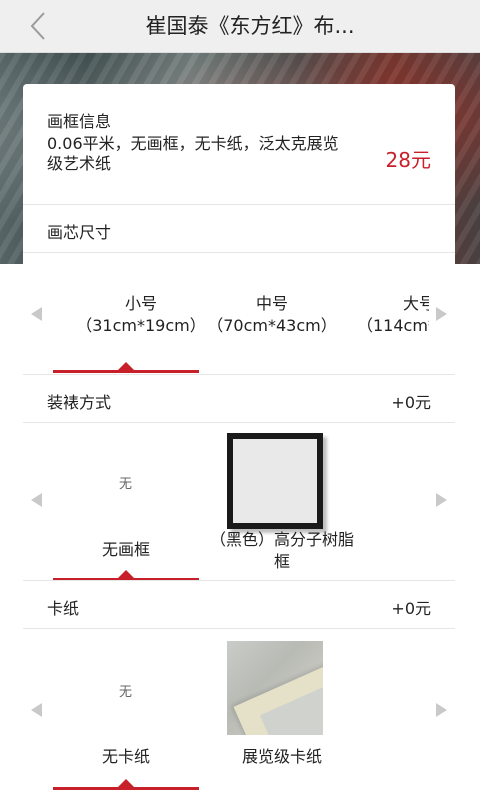 This screenshot has width=480, height=800. What do you see at coordinates (272, 315) in the screenshot?
I see `size-option-medium: 中号 （70cm*43cm）` at bounding box center [272, 315].